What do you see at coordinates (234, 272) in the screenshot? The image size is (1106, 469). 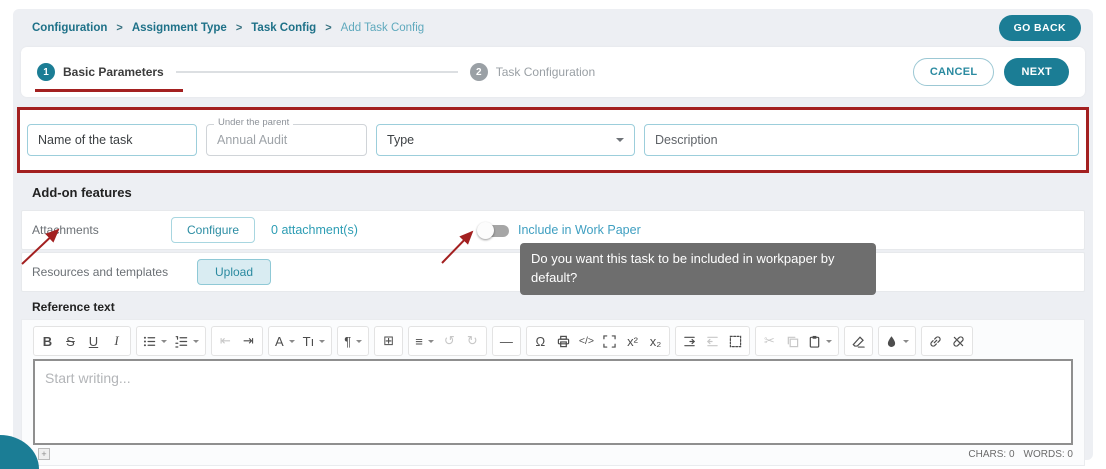 I see `upload-button: Upload` at bounding box center [234, 272].